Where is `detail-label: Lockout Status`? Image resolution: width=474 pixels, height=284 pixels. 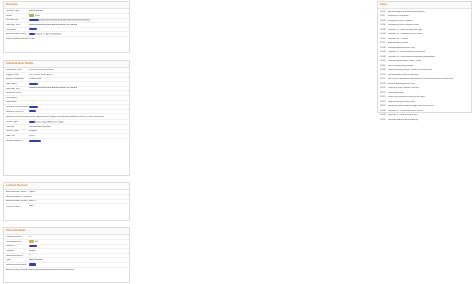 detail-label: Lockout Status is located at coordinates (13, 206).